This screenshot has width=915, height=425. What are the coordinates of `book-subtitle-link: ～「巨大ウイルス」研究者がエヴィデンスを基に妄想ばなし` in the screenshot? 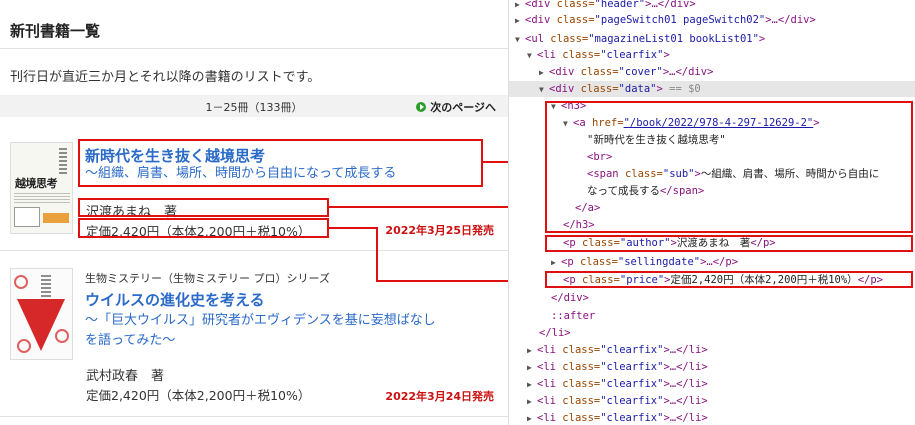 It's located at (260, 321).